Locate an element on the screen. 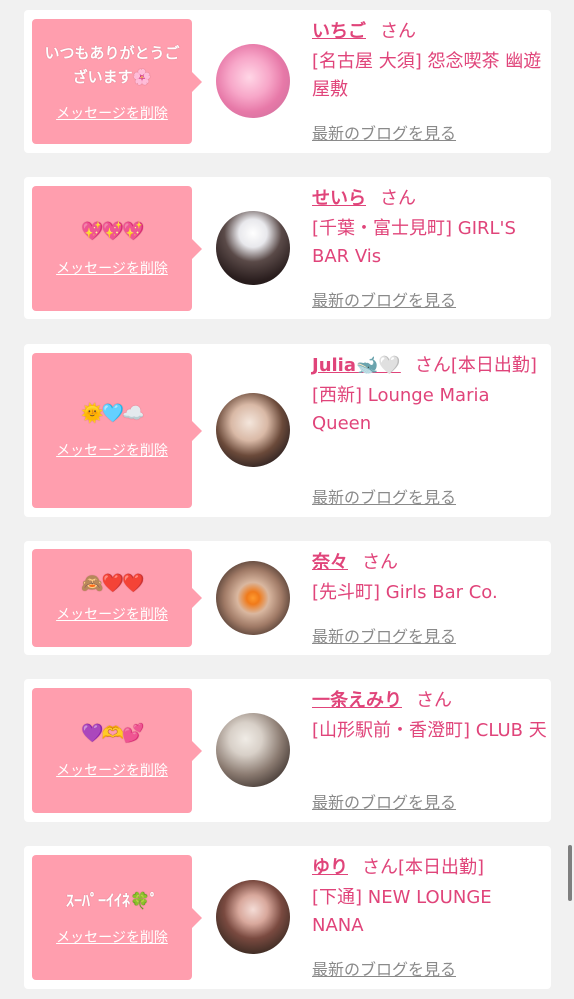 This screenshot has width=574, height=999. girl-info: せいら さん [千葉・富士見町] GIRL'S BAR Vis is located at coordinates (430, 228).